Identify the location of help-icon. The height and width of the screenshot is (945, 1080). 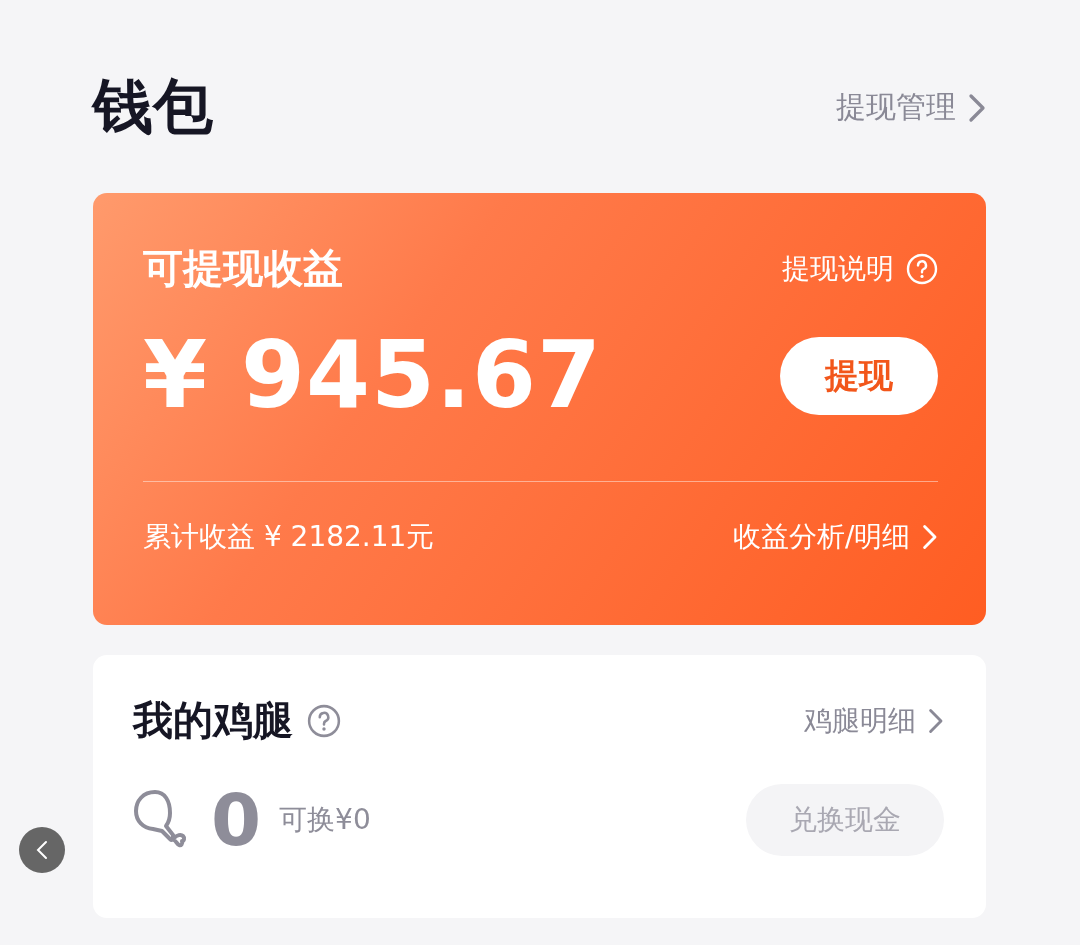
(324, 720).